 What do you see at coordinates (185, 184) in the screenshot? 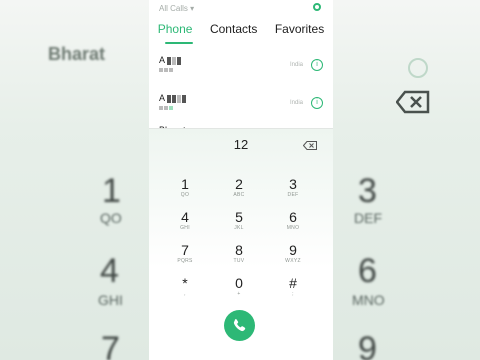
I see `key-digit: 1` at bounding box center [185, 184].